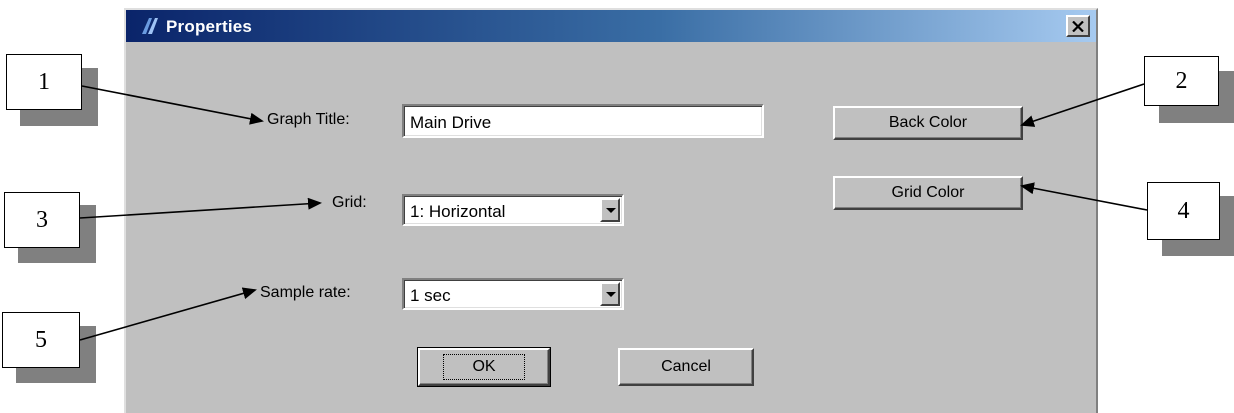 This screenshot has width=1234, height=413. I want to click on ok-button: OK, so click(484, 367).